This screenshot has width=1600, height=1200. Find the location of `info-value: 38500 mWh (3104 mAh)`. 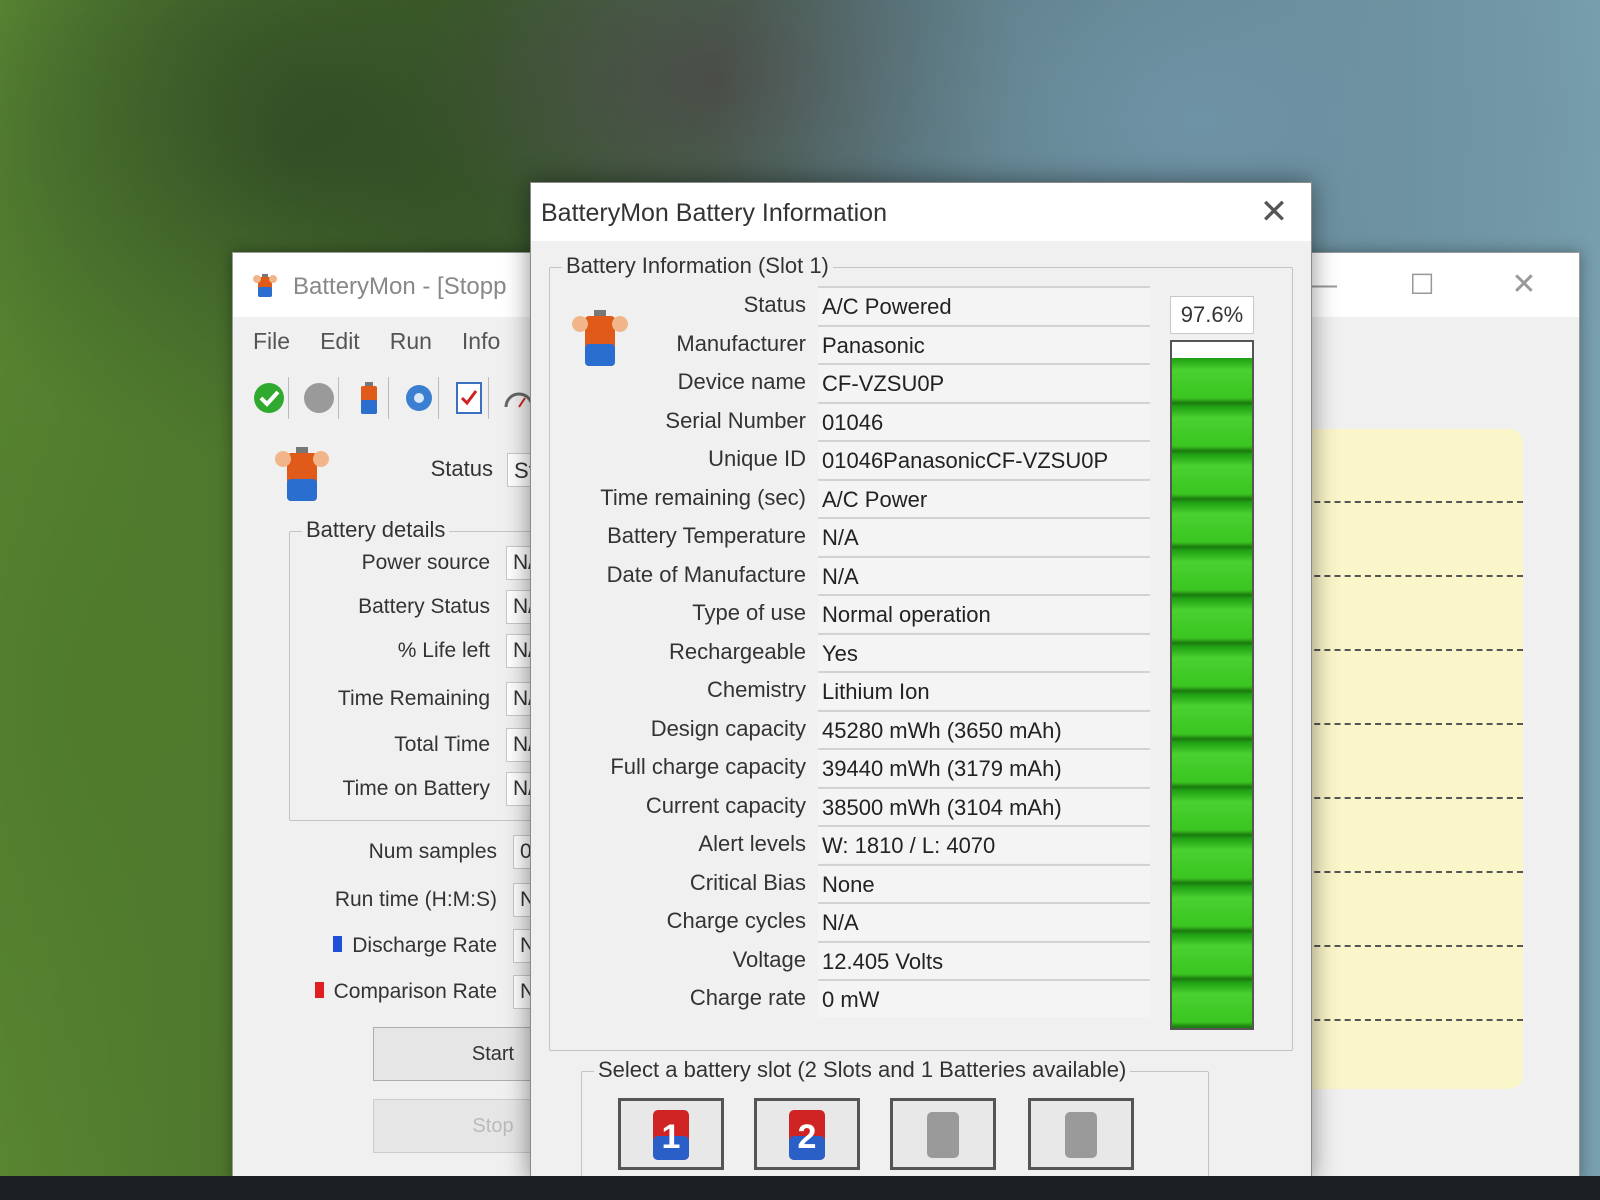

info-value: 38500 mWh (3104 mAh) is located at coordinates (984, 805).